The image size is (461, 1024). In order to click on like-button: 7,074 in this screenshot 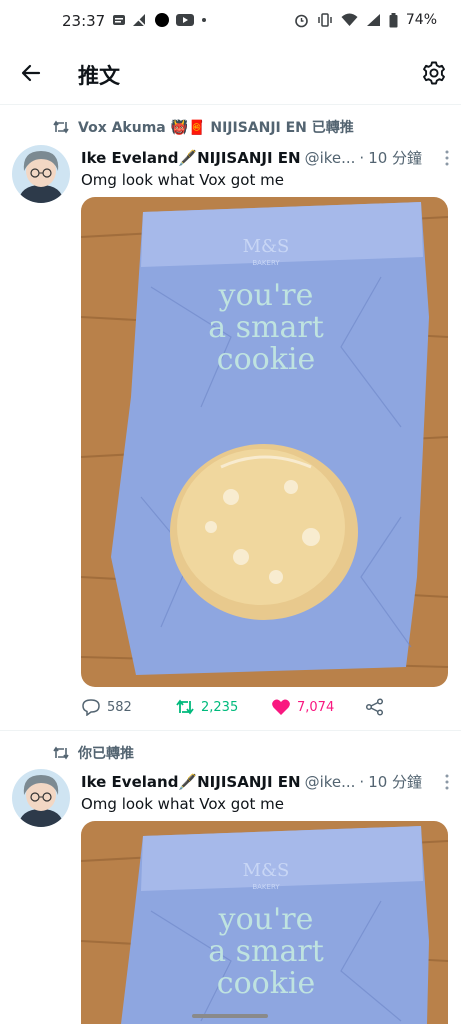, I will do `click(302, 707)`.